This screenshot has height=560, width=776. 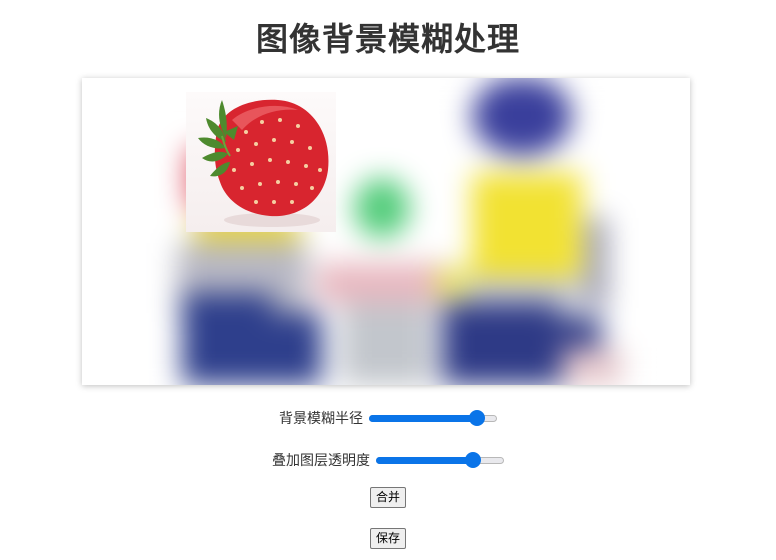 I want to click on blur-radius-row: 背景模糊半径, so click(x=388, y=418).